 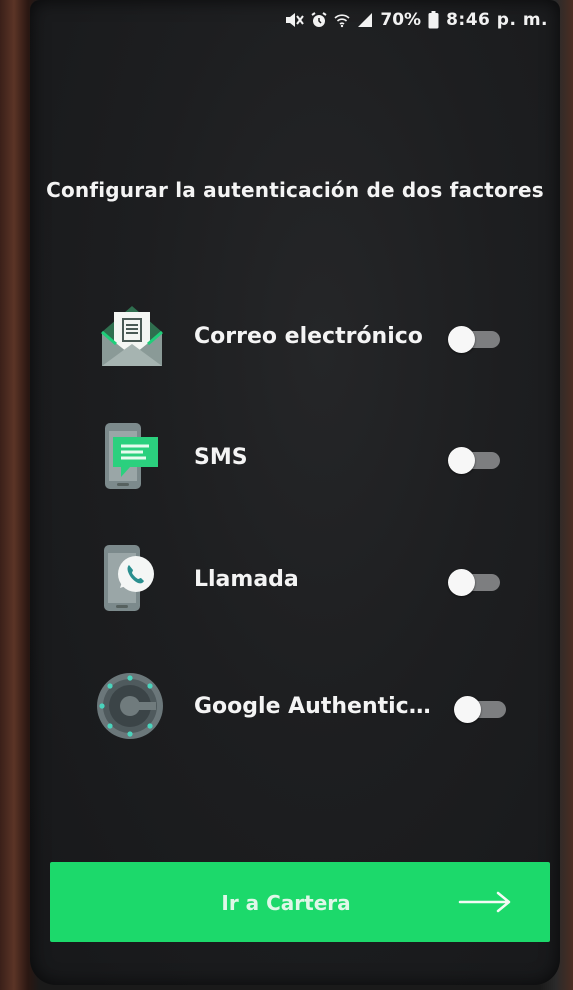 What do you see at coordinates (295, 459) in the screenshot?
I see `option-row-sms: SMS` at bounding box center [295, 459].